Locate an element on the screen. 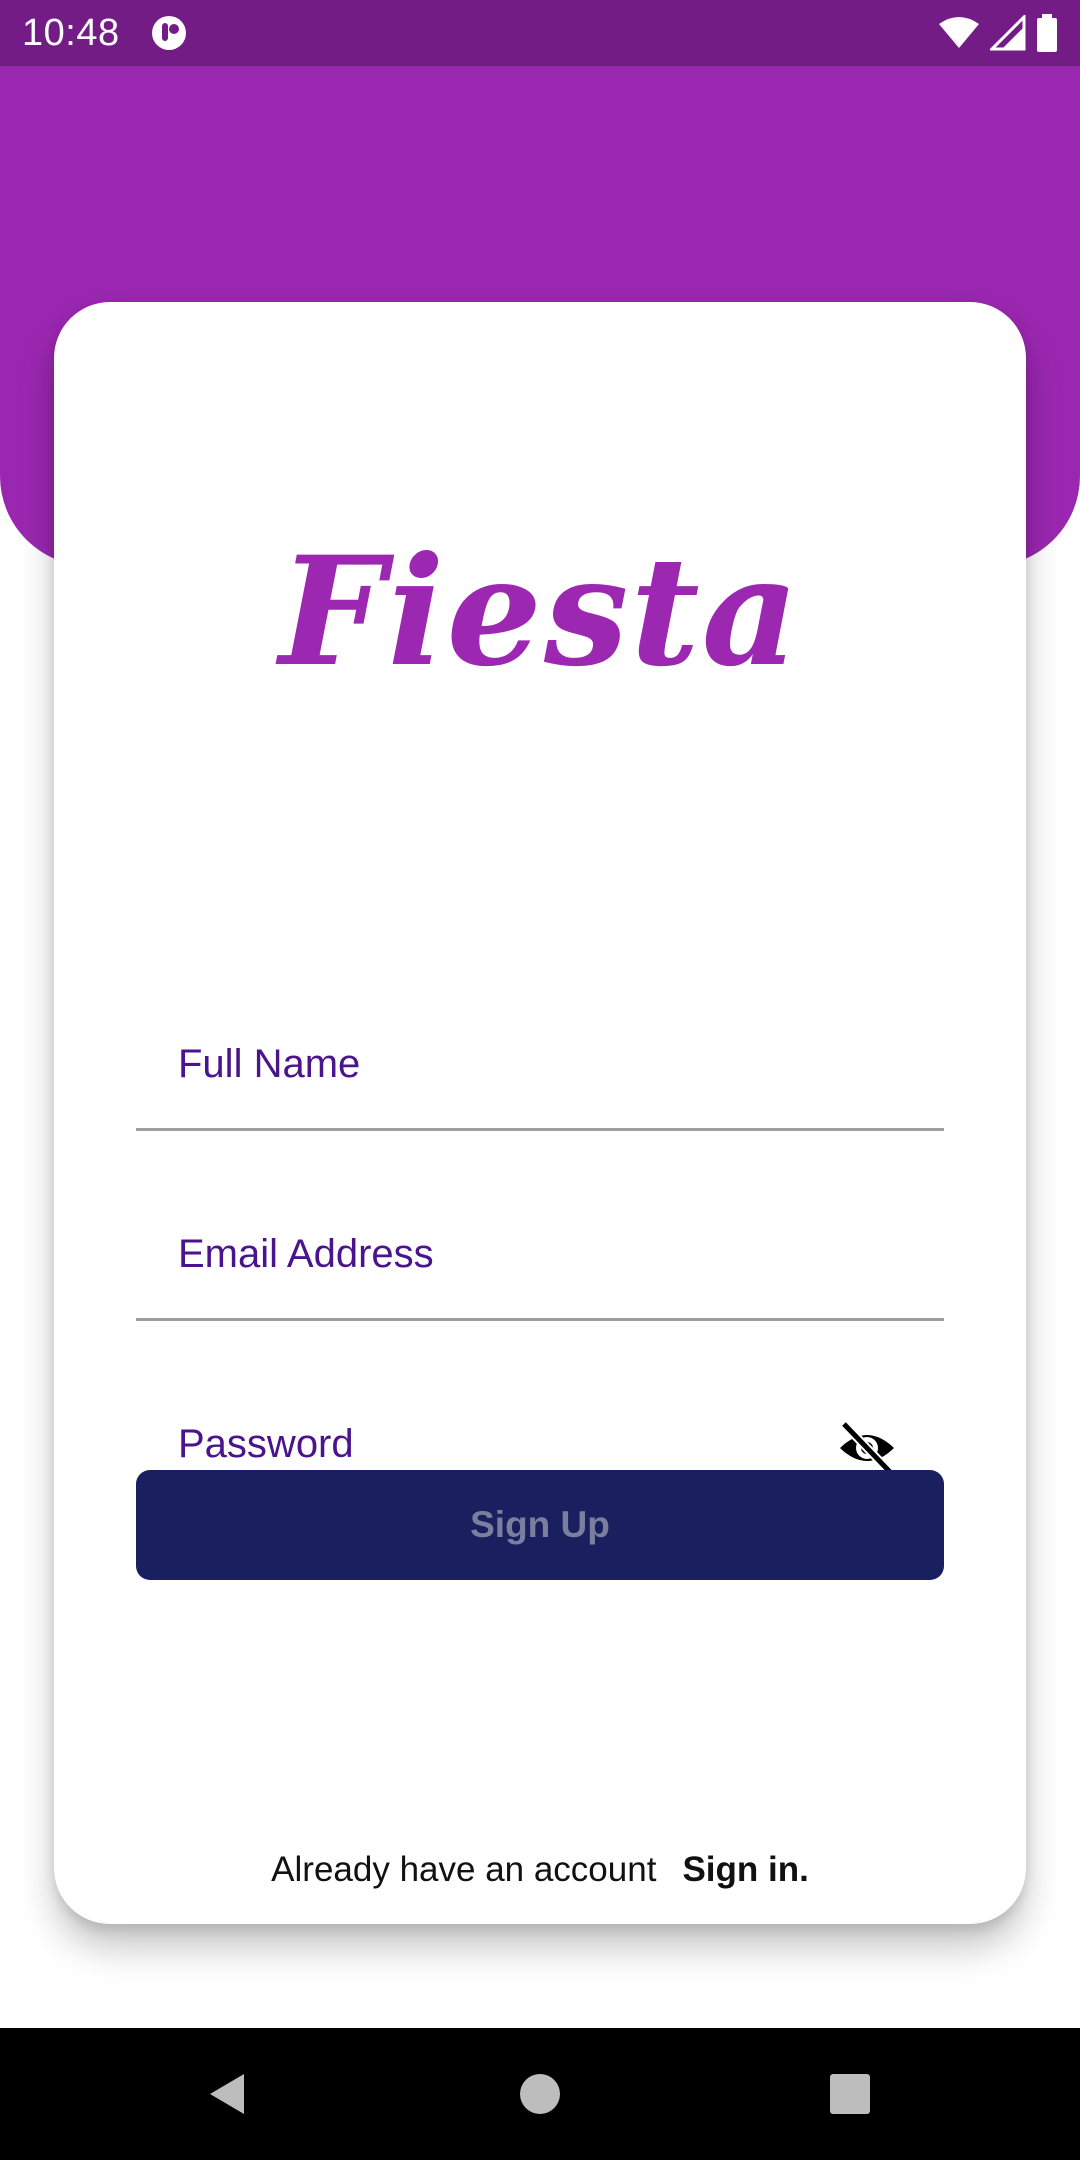  full-name-label: Full Name is located at coordinates (269, 1064).